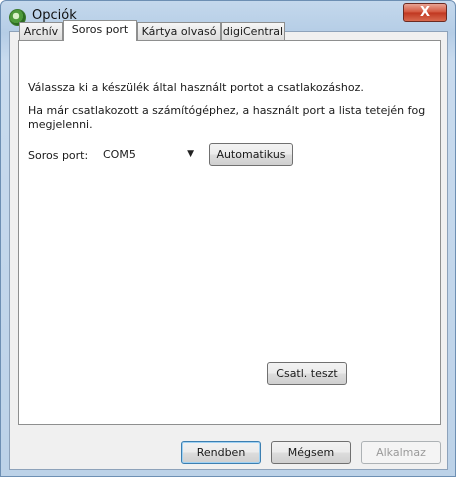 The height and width of the screenshot is (478, 457). I want to click on close-button: X, so click(425, 12).